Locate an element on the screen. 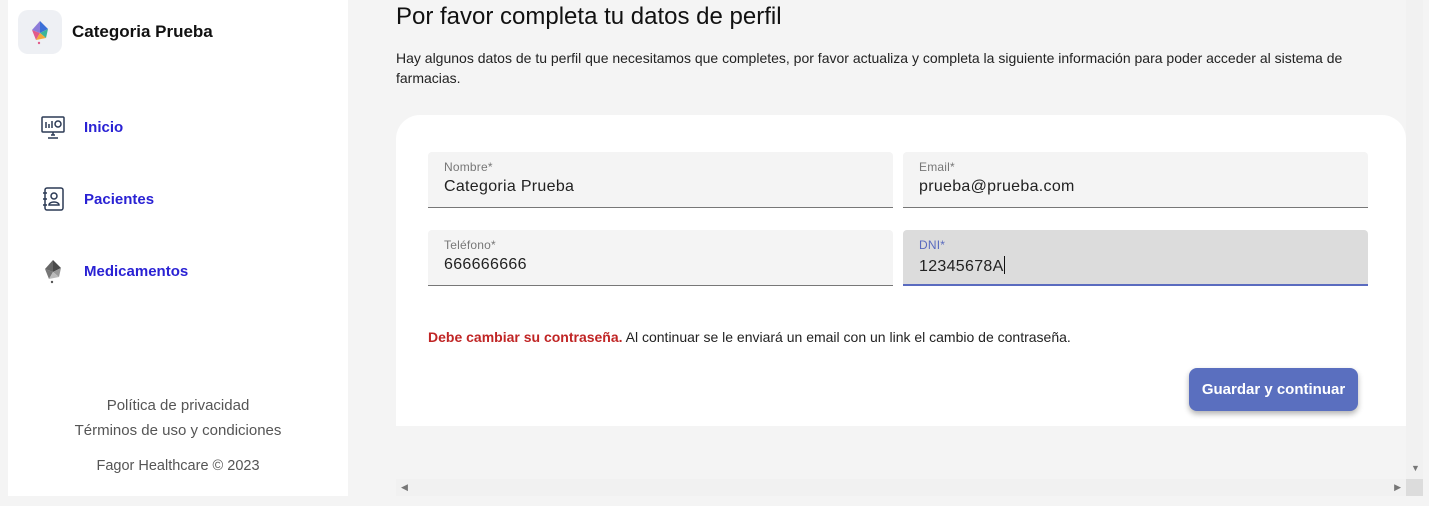 The width and height of the screenshot is (1429, 506). nombre-field: Nombre* Categoria Prueba is located at coordinates (660, 180).